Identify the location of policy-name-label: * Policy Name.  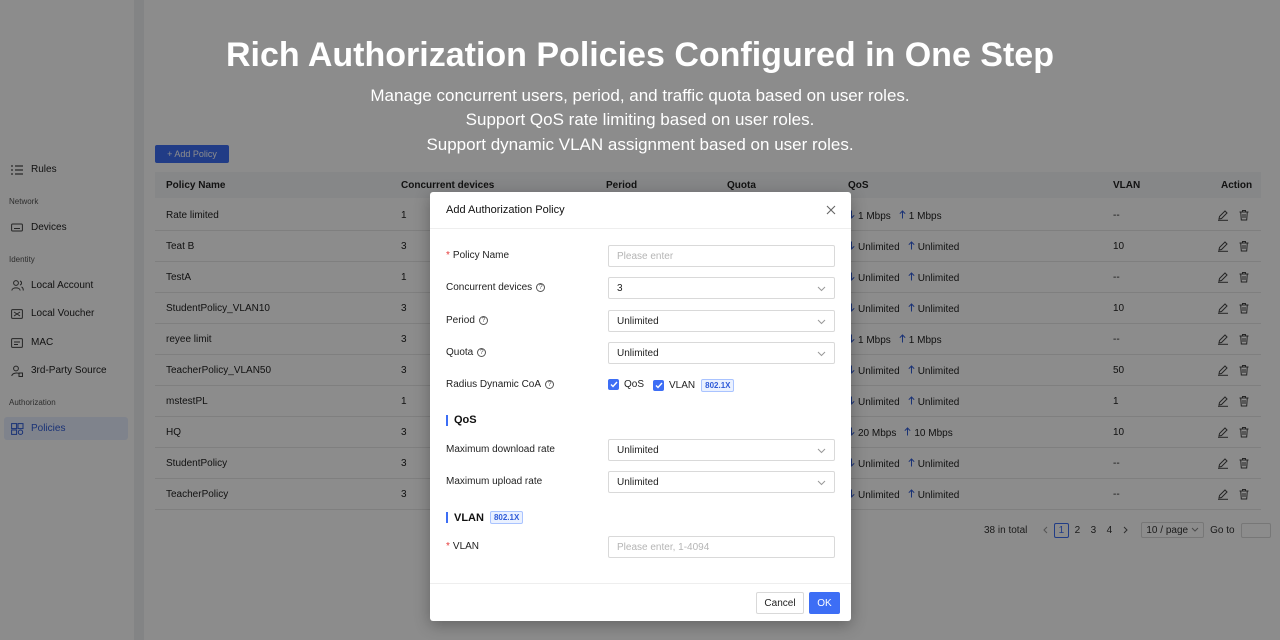
(477, 255).